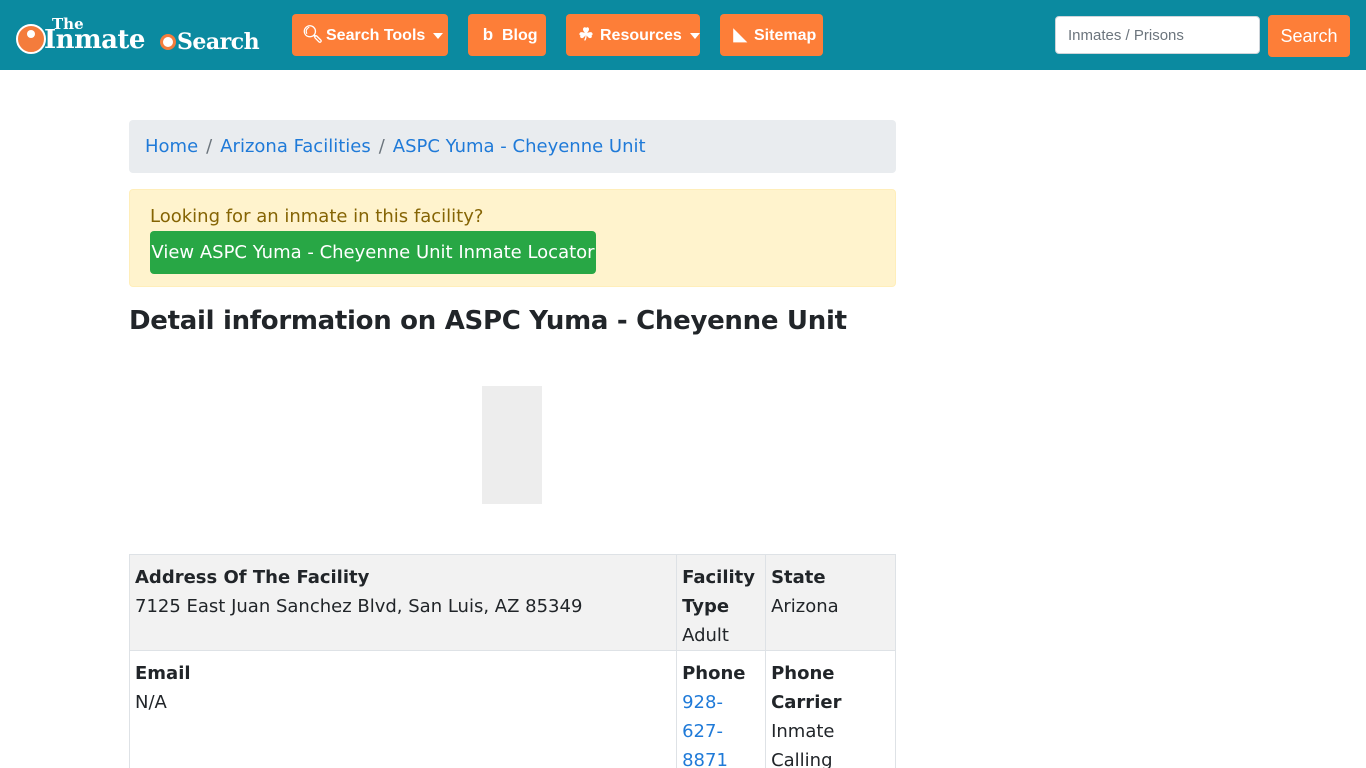  Describe the element at coordinates (163, 673) in the screenshot. I see `email-label: Email` at that location.